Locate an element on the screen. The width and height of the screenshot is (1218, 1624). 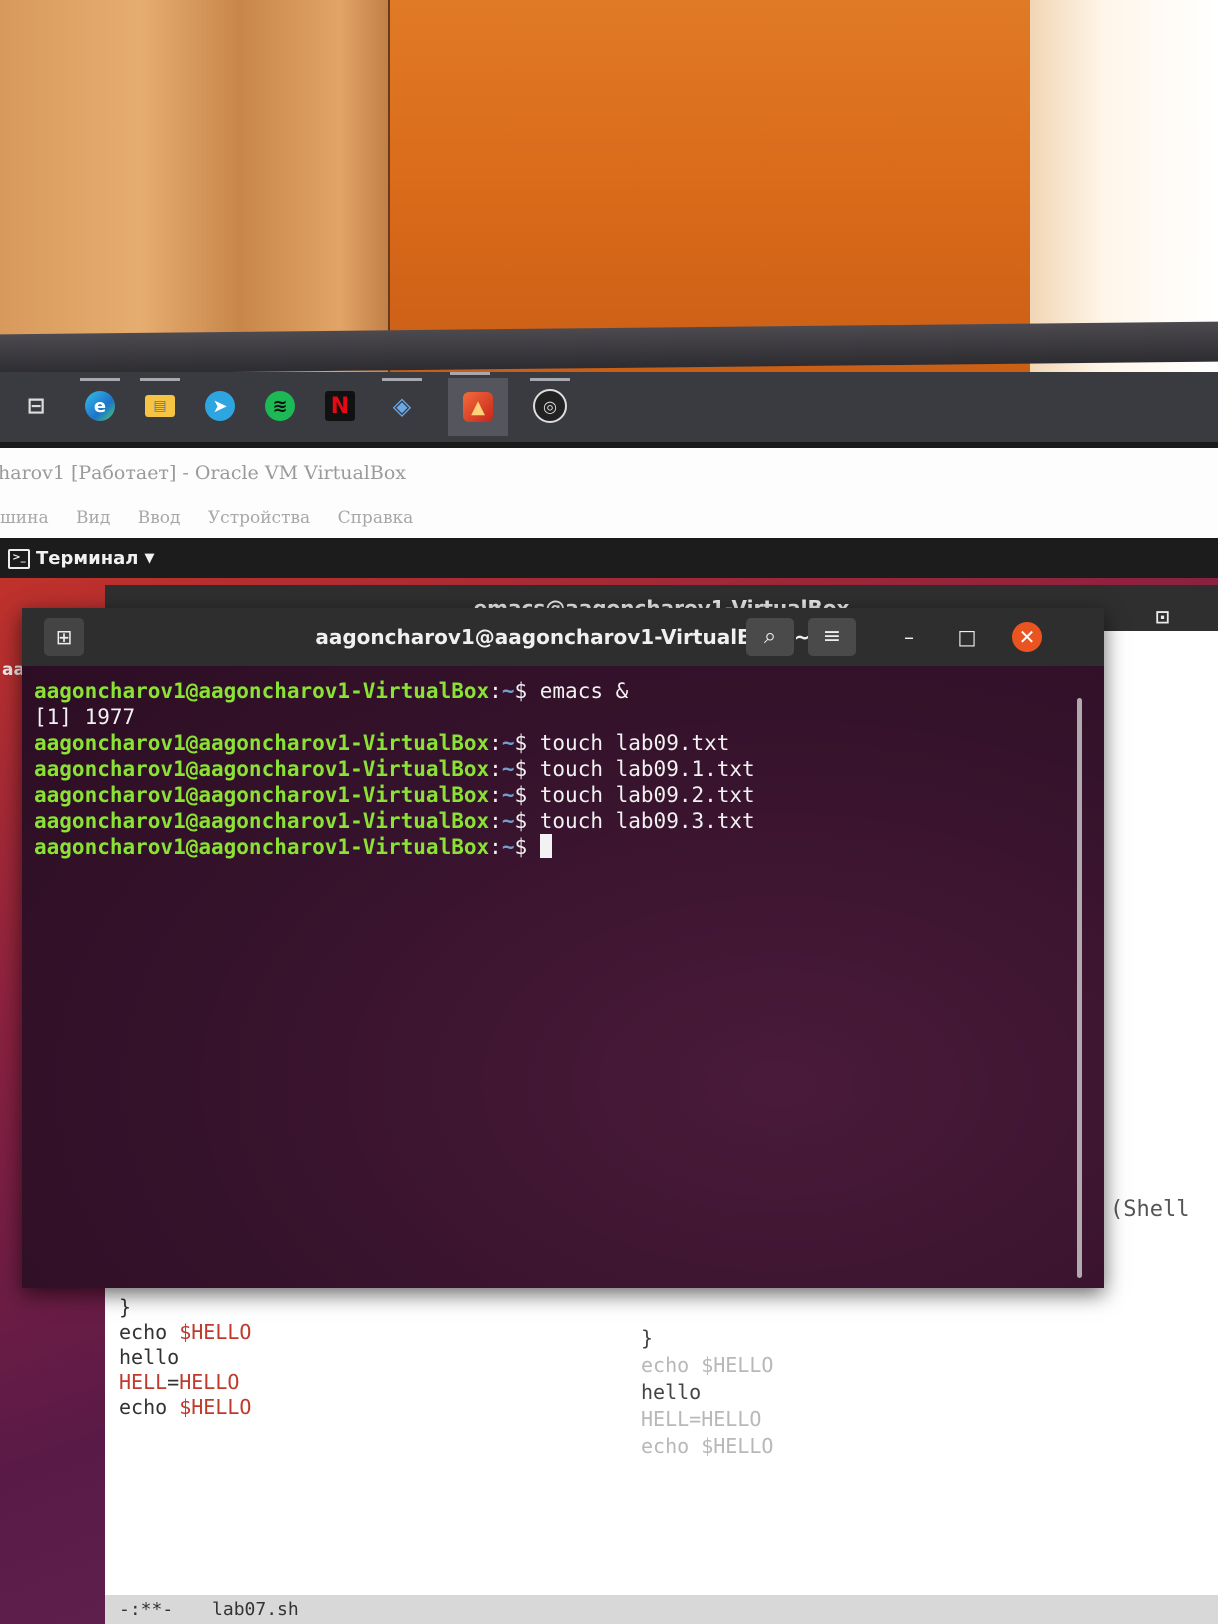
wood-panel is located at coordinates (200, 190).